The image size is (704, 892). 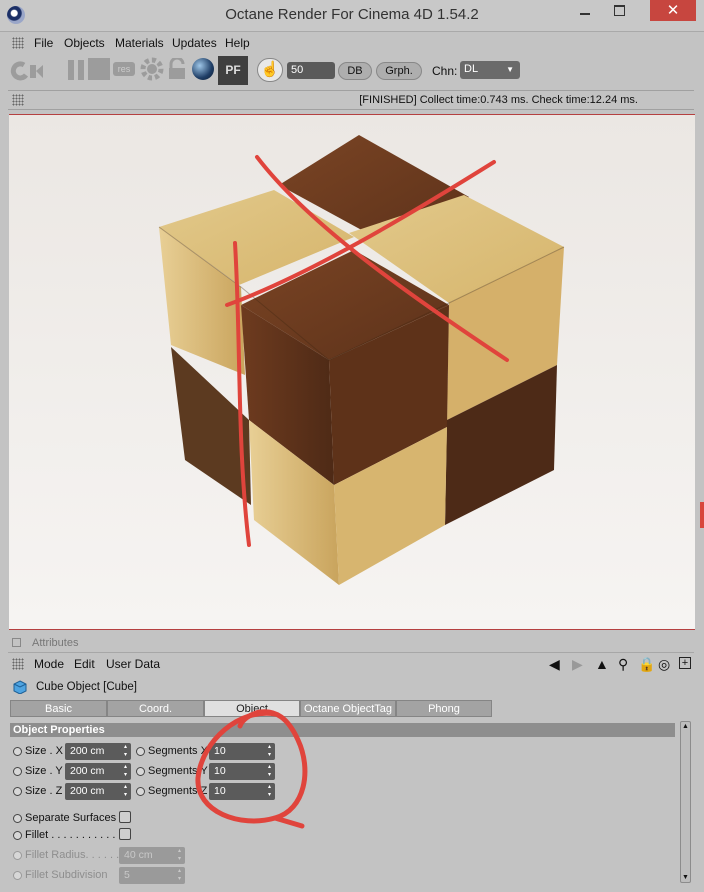 I want to click on scroll-down-icon: ▼, so click(x=685, y=877).